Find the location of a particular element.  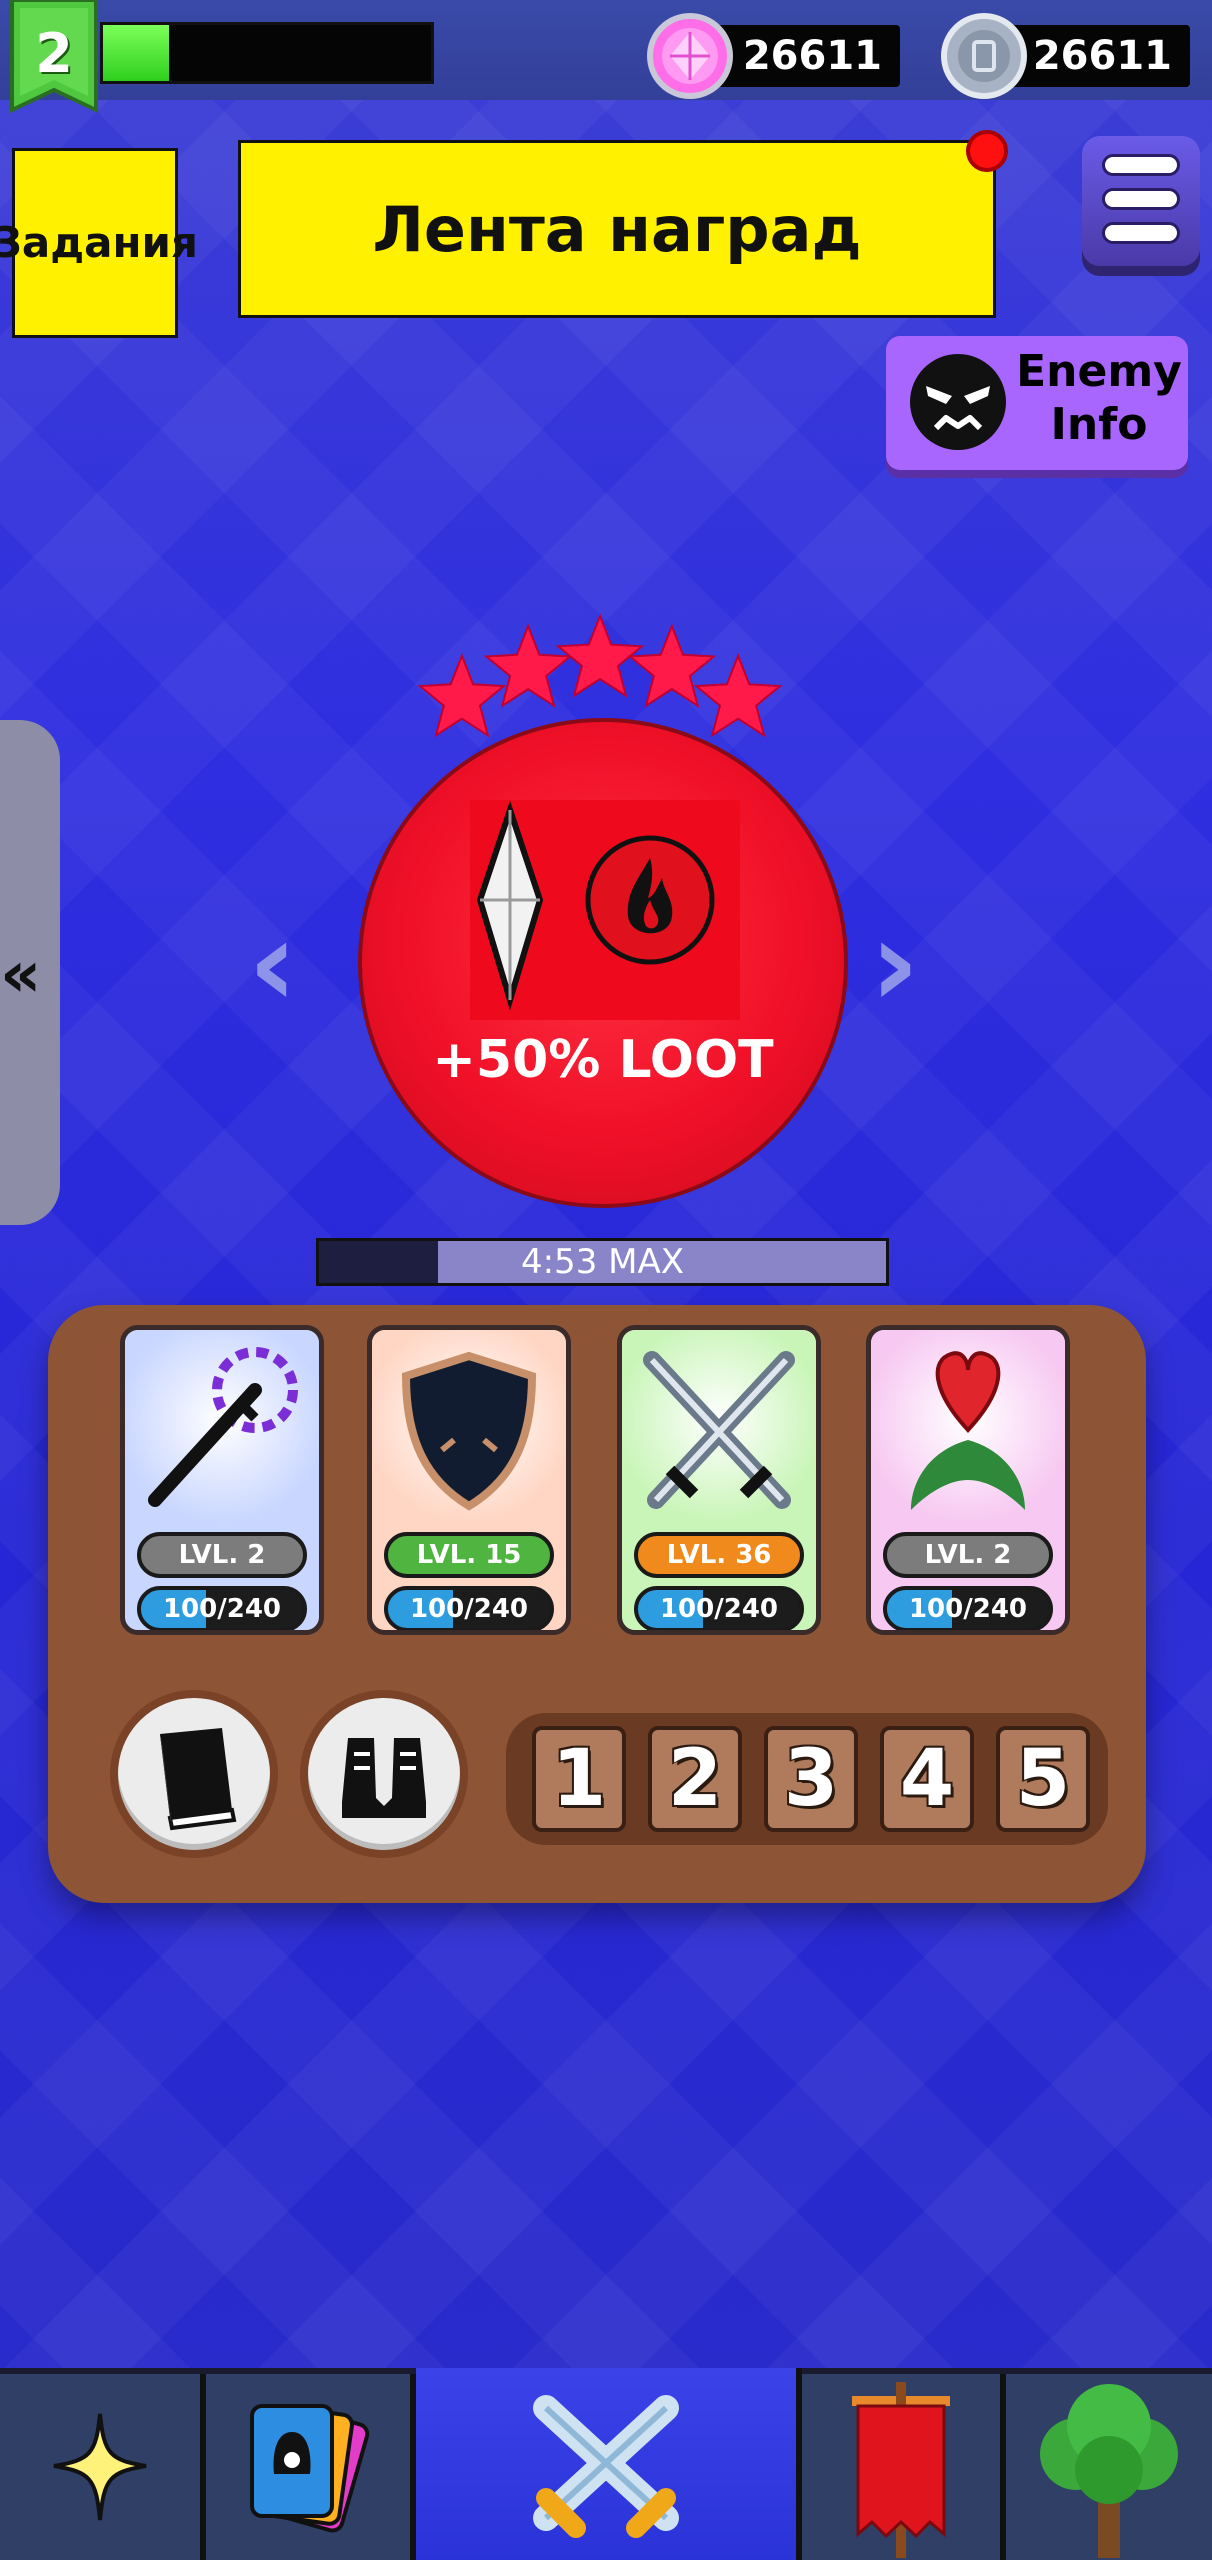

gem-icon is located at coordinates (690, 56).